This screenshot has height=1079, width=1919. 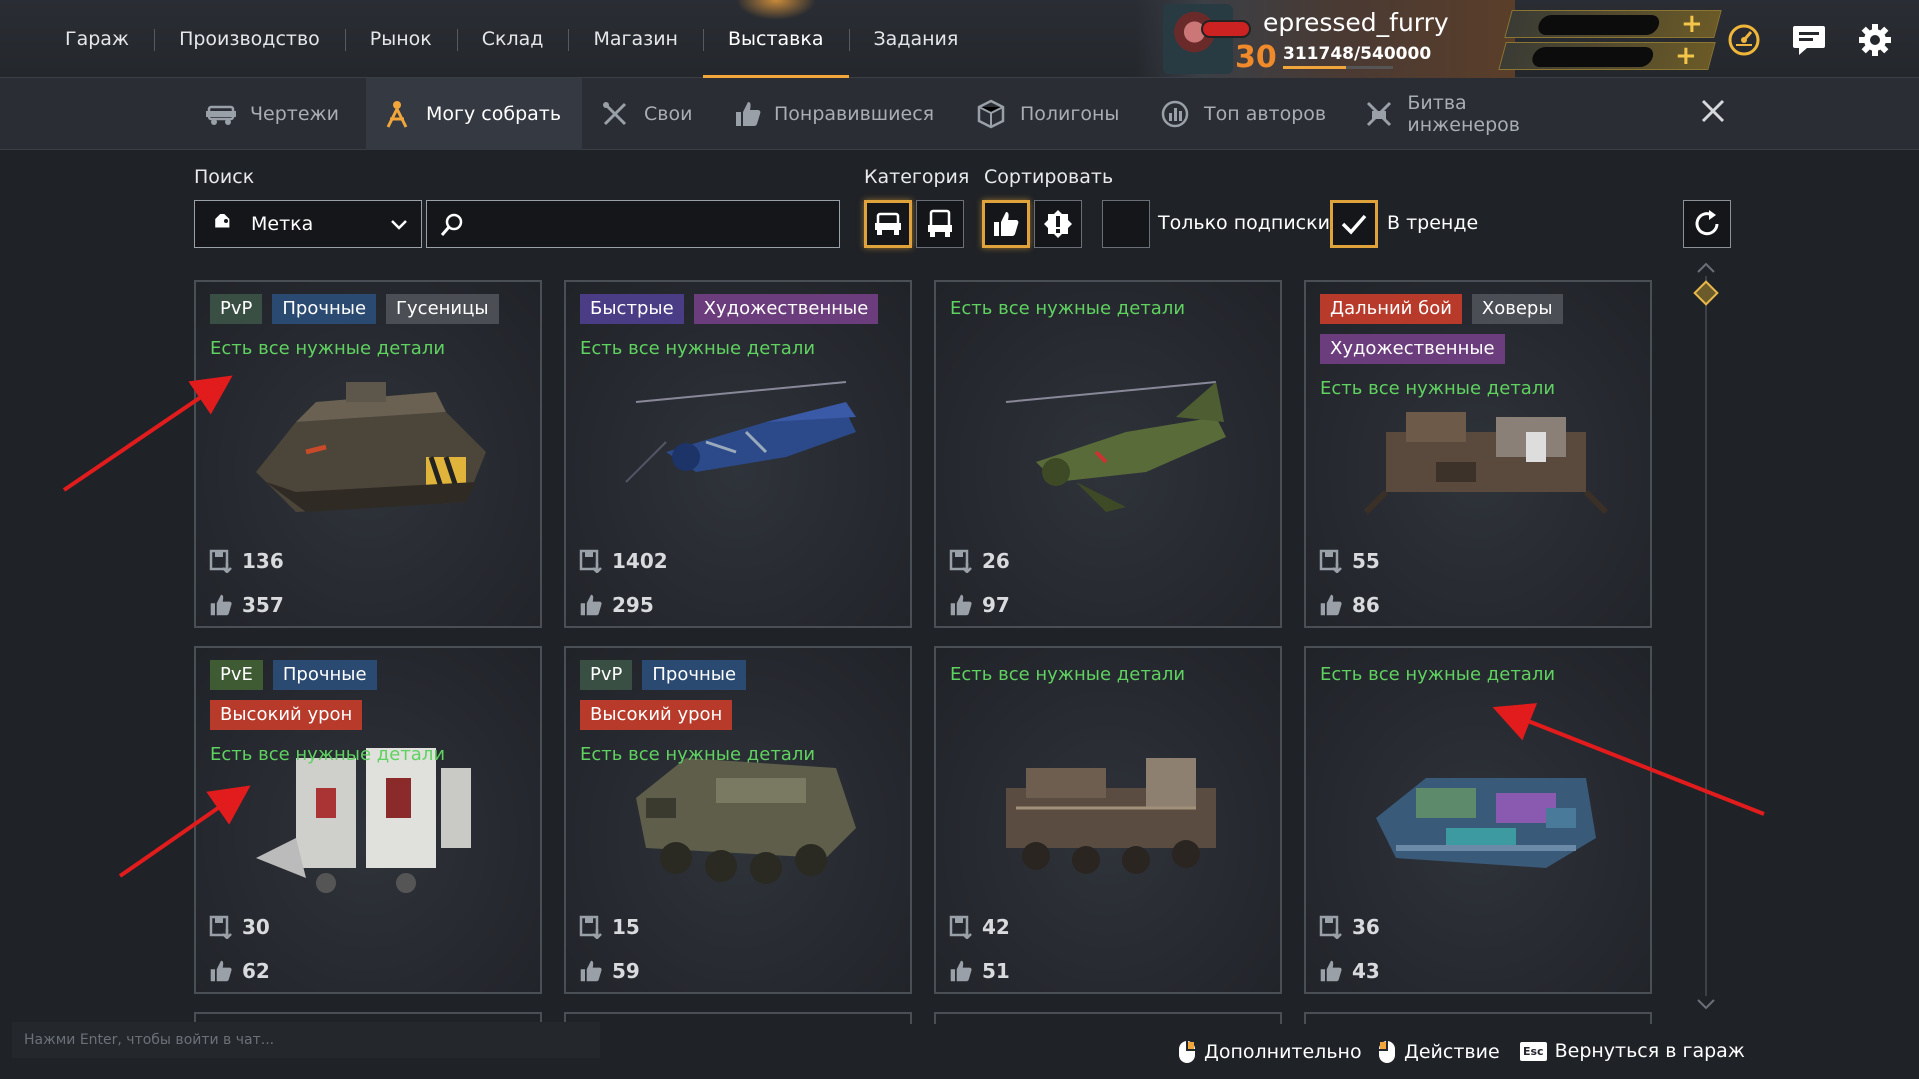 I want to click on truck-icon, so click(x=940, y=223).